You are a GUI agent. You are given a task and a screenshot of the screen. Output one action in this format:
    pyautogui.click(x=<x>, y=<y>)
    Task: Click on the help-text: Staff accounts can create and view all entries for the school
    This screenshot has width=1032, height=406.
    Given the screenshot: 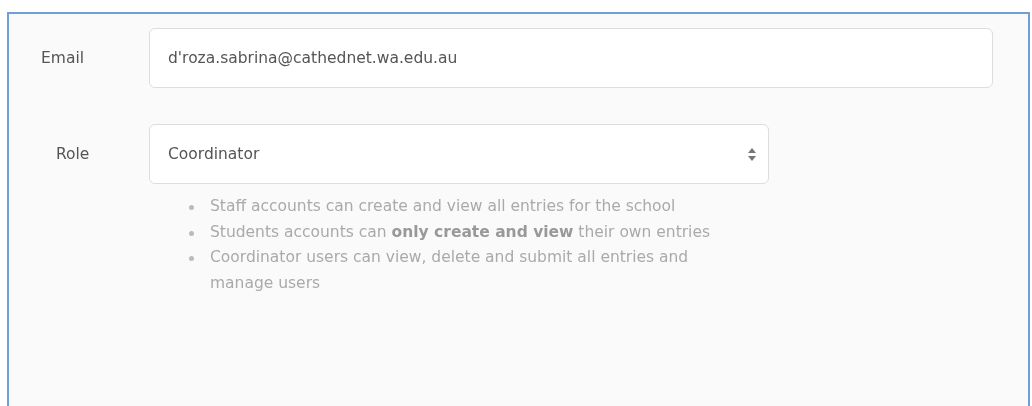 What is the action you would take?
    pyautogui.click(x=443, y=206)
    